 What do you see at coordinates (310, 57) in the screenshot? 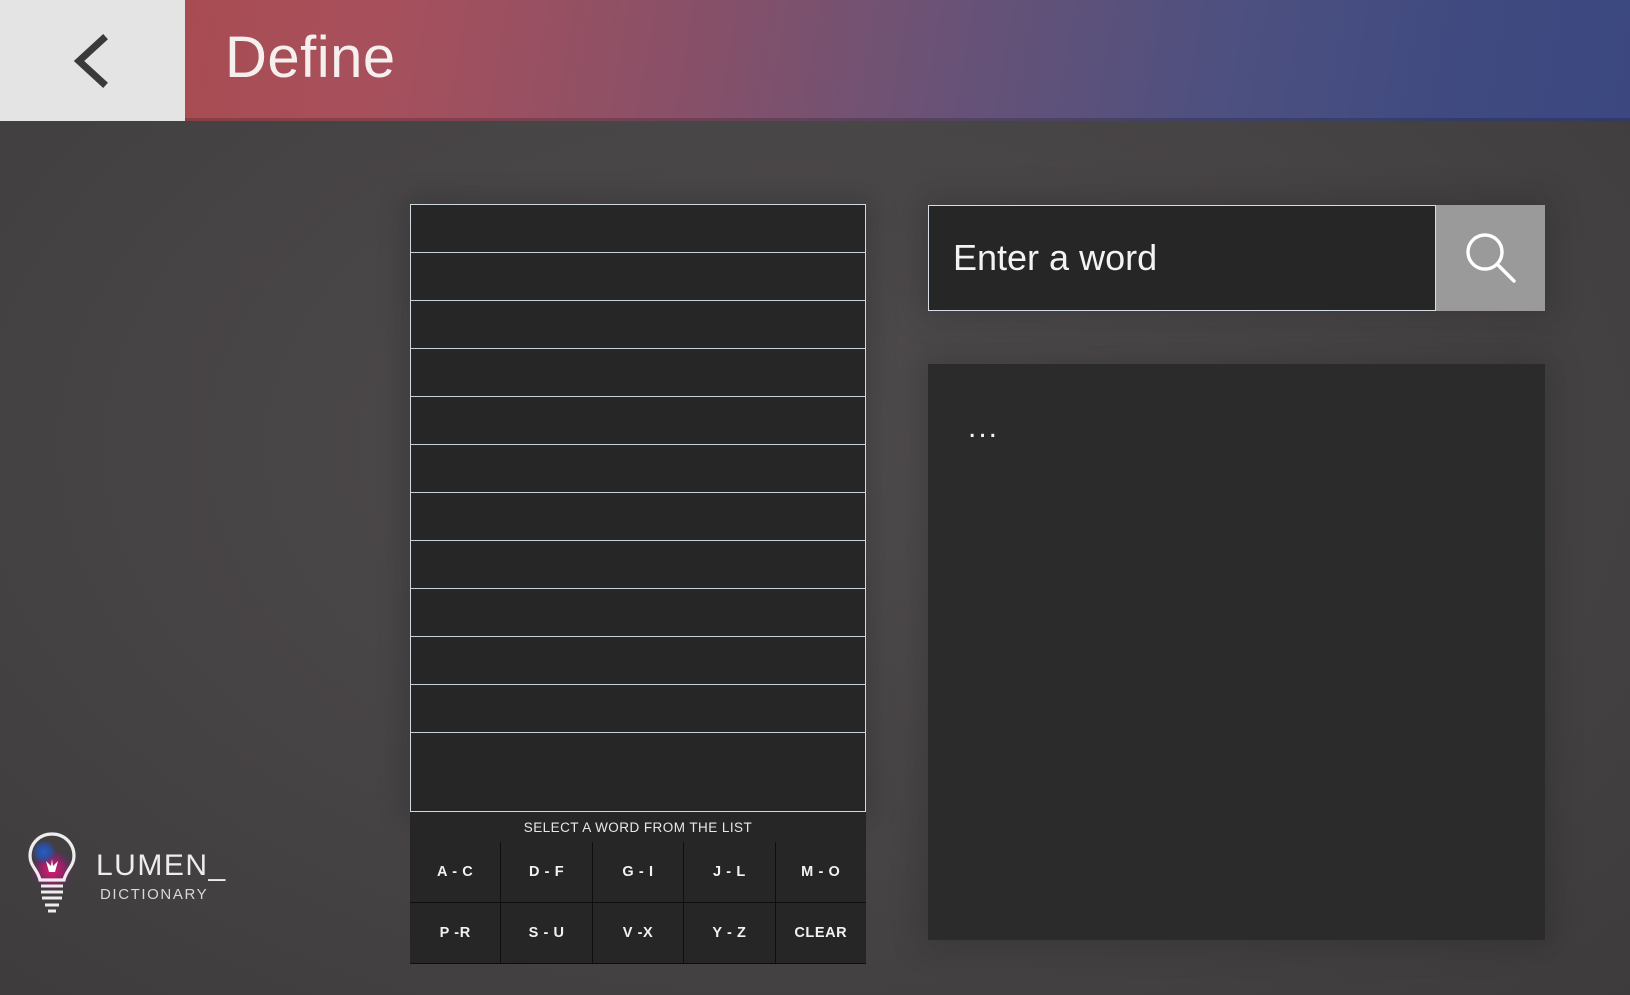
I see `page-title: Define` at bounding box center [310, 57].